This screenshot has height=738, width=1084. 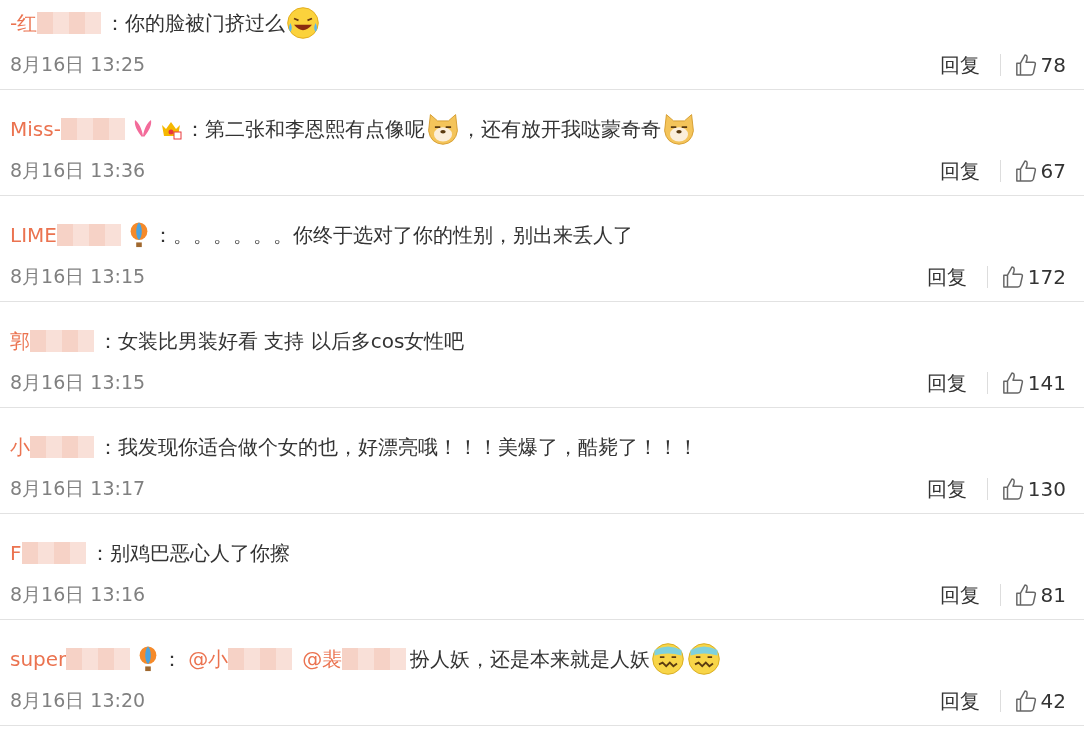 What do you see at coordinates (398, 447) in the screenshot?
I see `comment-text: ：我发现你适合做个女的也，好漂亮哦！！！美爆了，酷毙了！！！` at bounding box center [398, 447].